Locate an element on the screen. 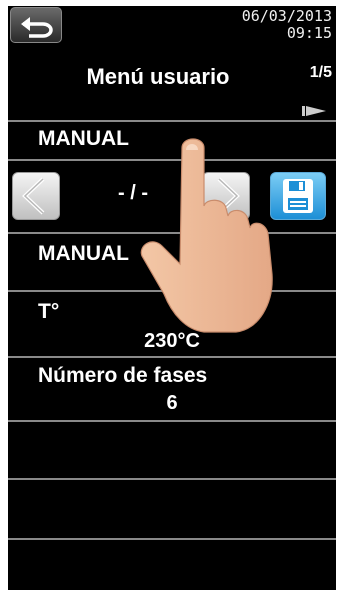  mode-top-label: MANUAL is located at coordinates (83, 139).